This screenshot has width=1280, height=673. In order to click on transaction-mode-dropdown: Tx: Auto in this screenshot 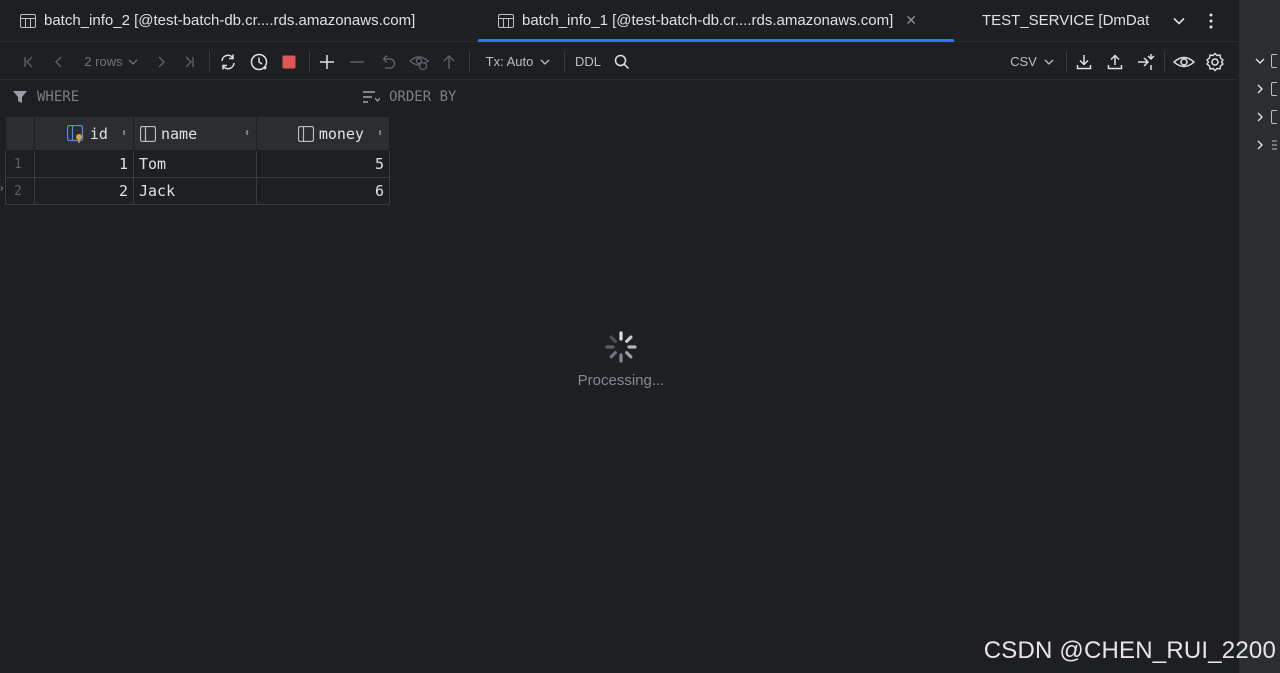, I will do `click(518, 61)`.